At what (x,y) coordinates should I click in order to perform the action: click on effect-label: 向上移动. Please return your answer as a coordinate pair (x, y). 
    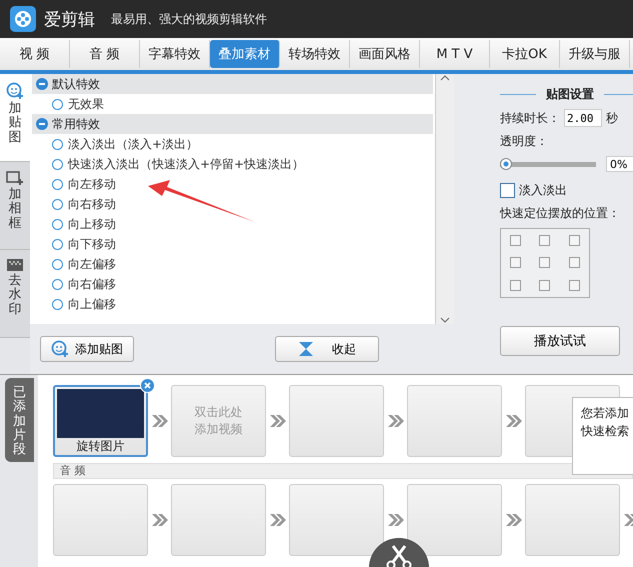
    Looking at the image, I should click on (92, 224).